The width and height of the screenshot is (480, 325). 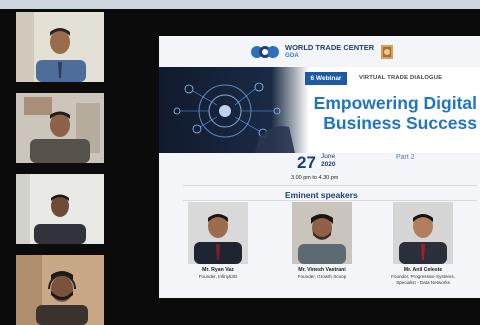 I want to click on speaker-role-line-2: Specialist - Data Networks, so click(x=423, y=282).